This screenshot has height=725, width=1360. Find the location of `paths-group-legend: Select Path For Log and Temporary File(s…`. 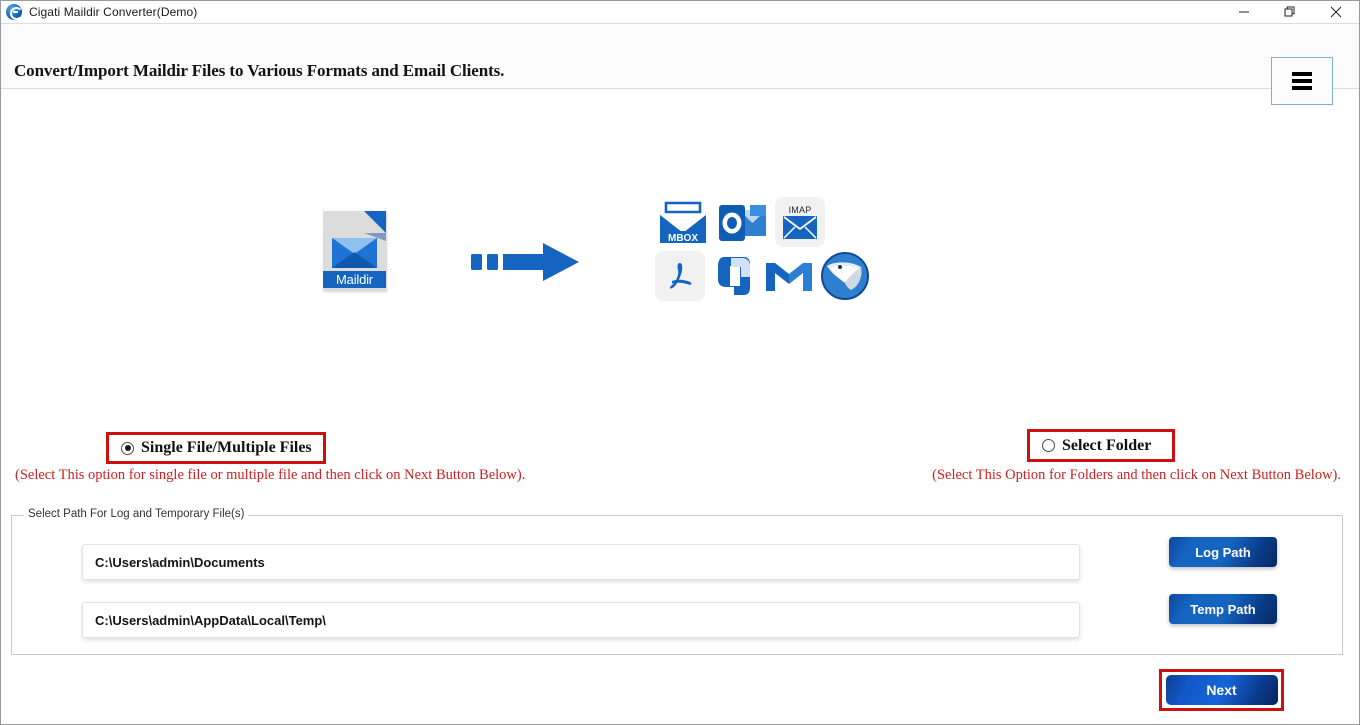

paths-group-legend: Select Path For Log and Temporary File(s… is located at coordinates (136, 514).